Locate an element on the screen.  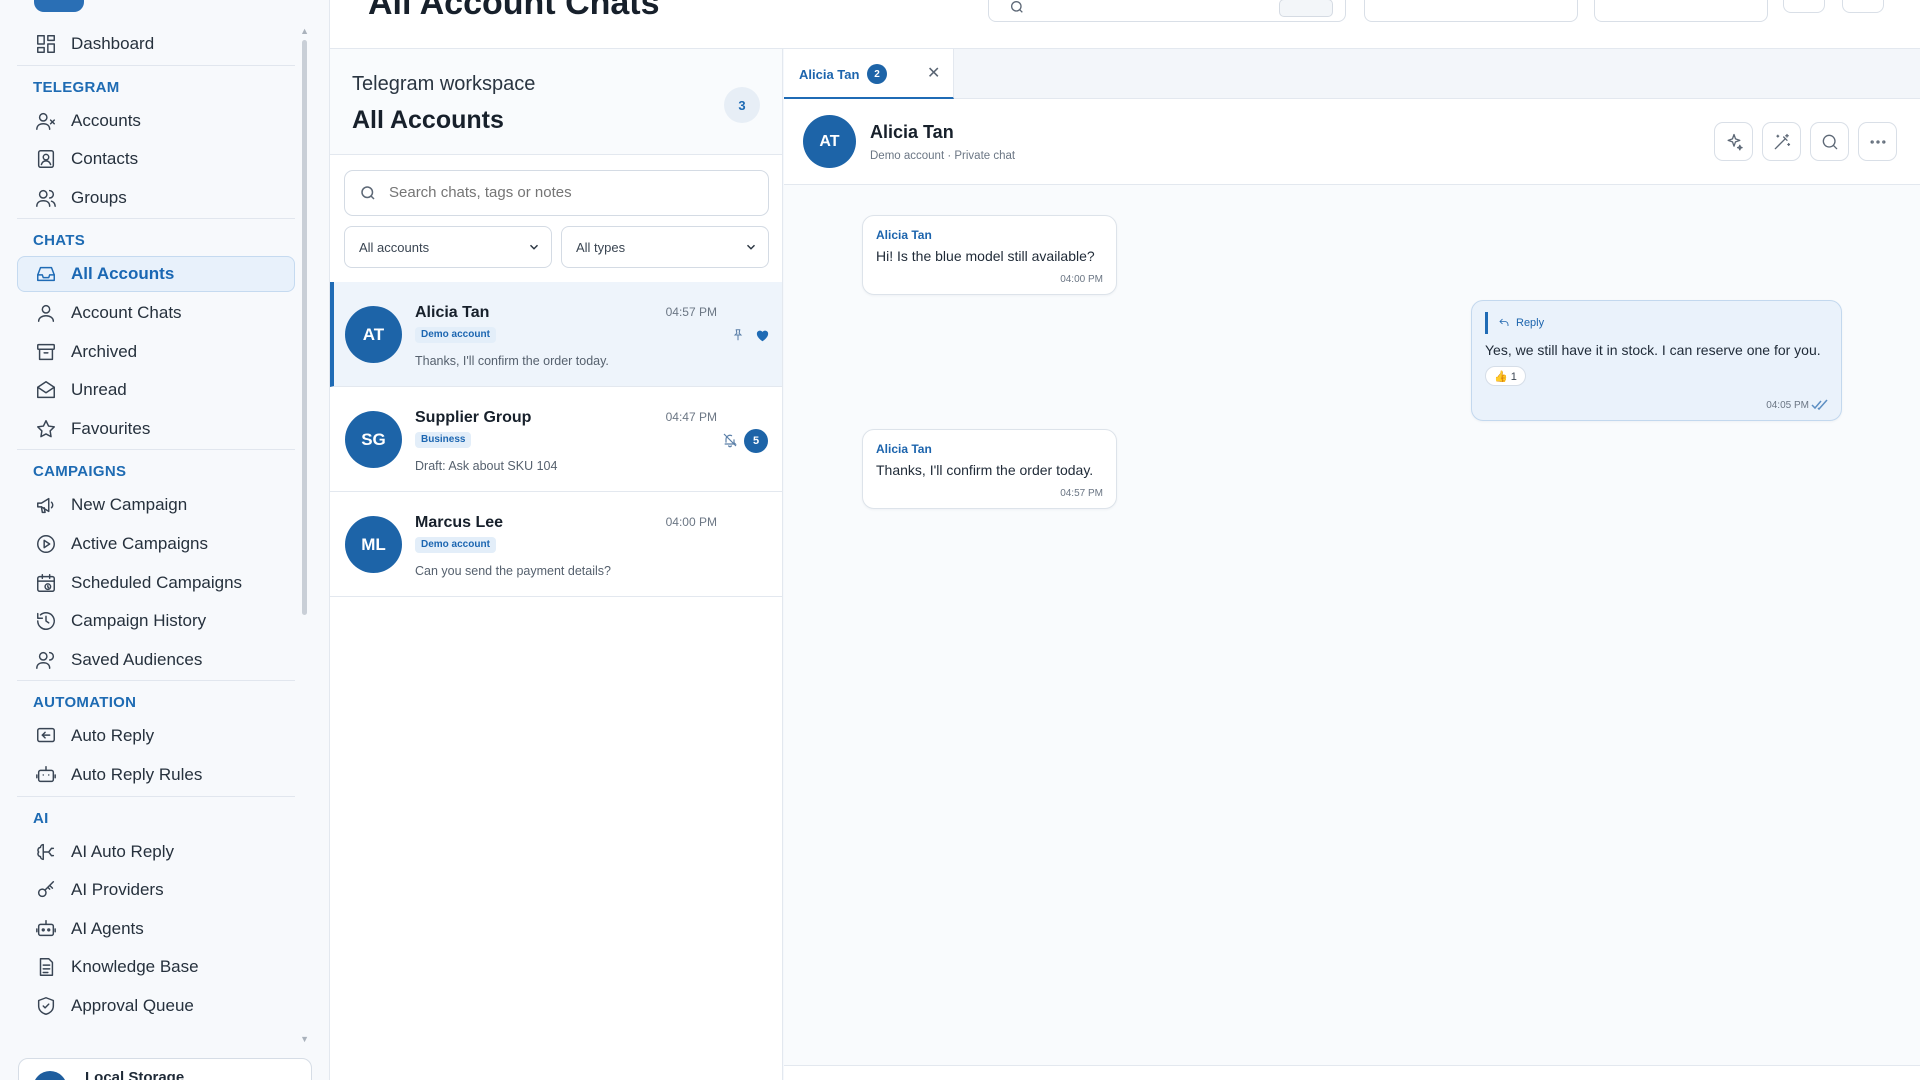
sidebar-item-archived: Archived is located at coordinates (156, 352).